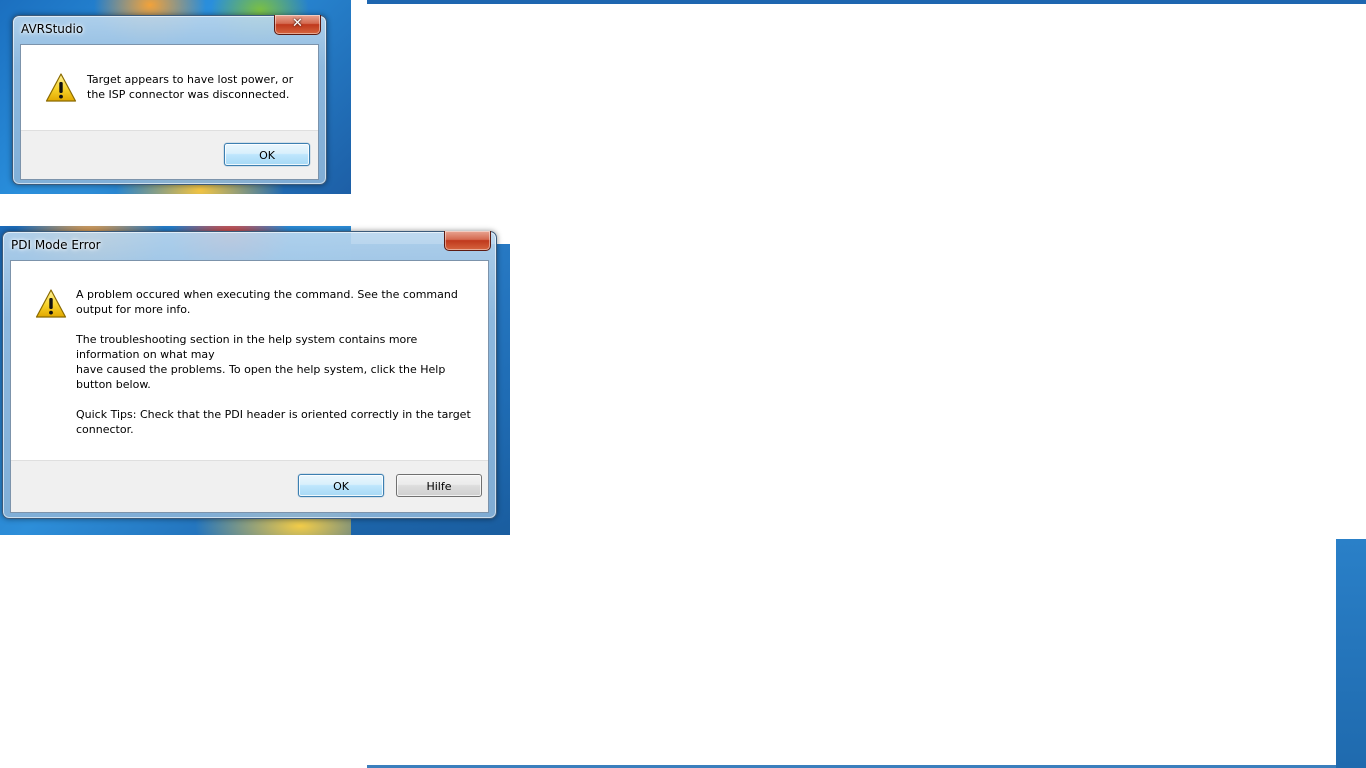 The image size is (1366, 768). Describe the element at coordinates (190, 79) in the screenshot. I see `message-line: Target appears to have lost power, or` at that location.